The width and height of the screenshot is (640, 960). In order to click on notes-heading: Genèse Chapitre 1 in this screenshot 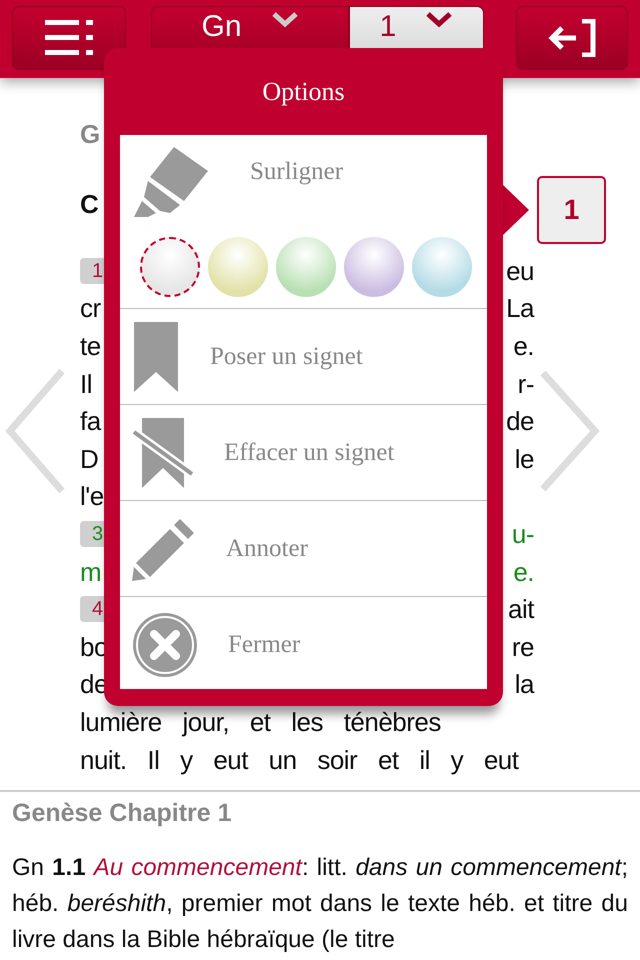, I will do `click(122, 813)`.